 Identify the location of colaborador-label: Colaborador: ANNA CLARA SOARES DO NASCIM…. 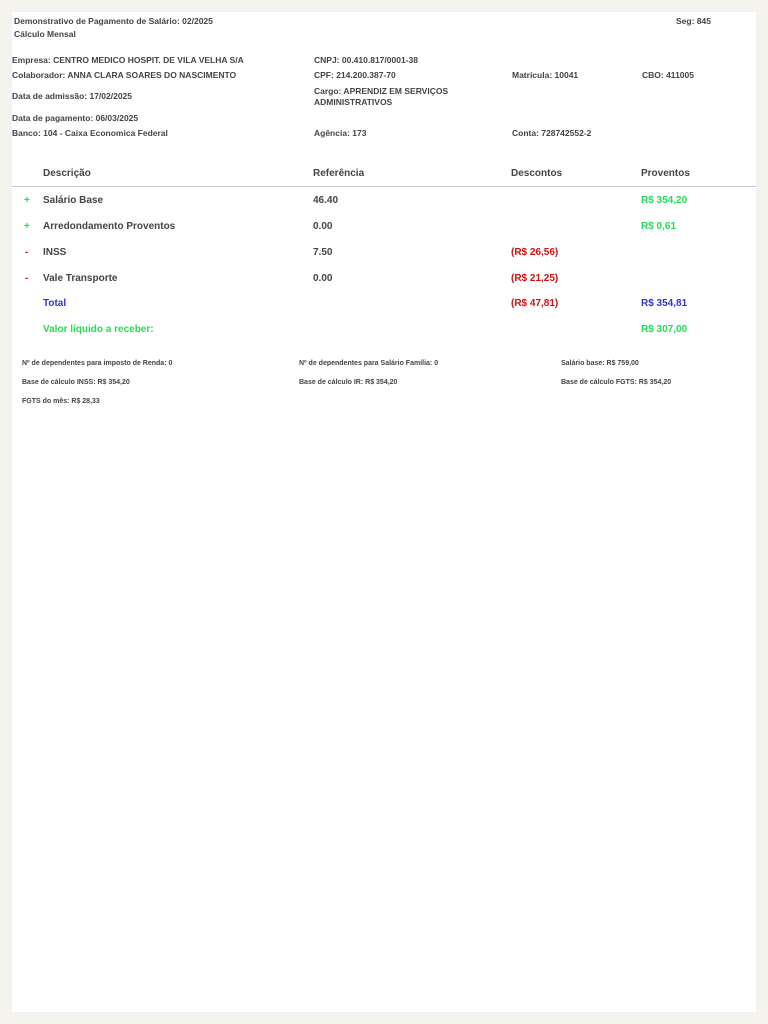
(124, 75).